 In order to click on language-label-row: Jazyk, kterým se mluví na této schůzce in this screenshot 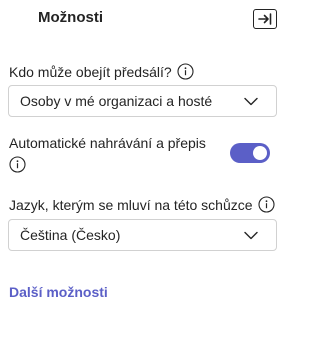, I will do `click(142, 204)`.